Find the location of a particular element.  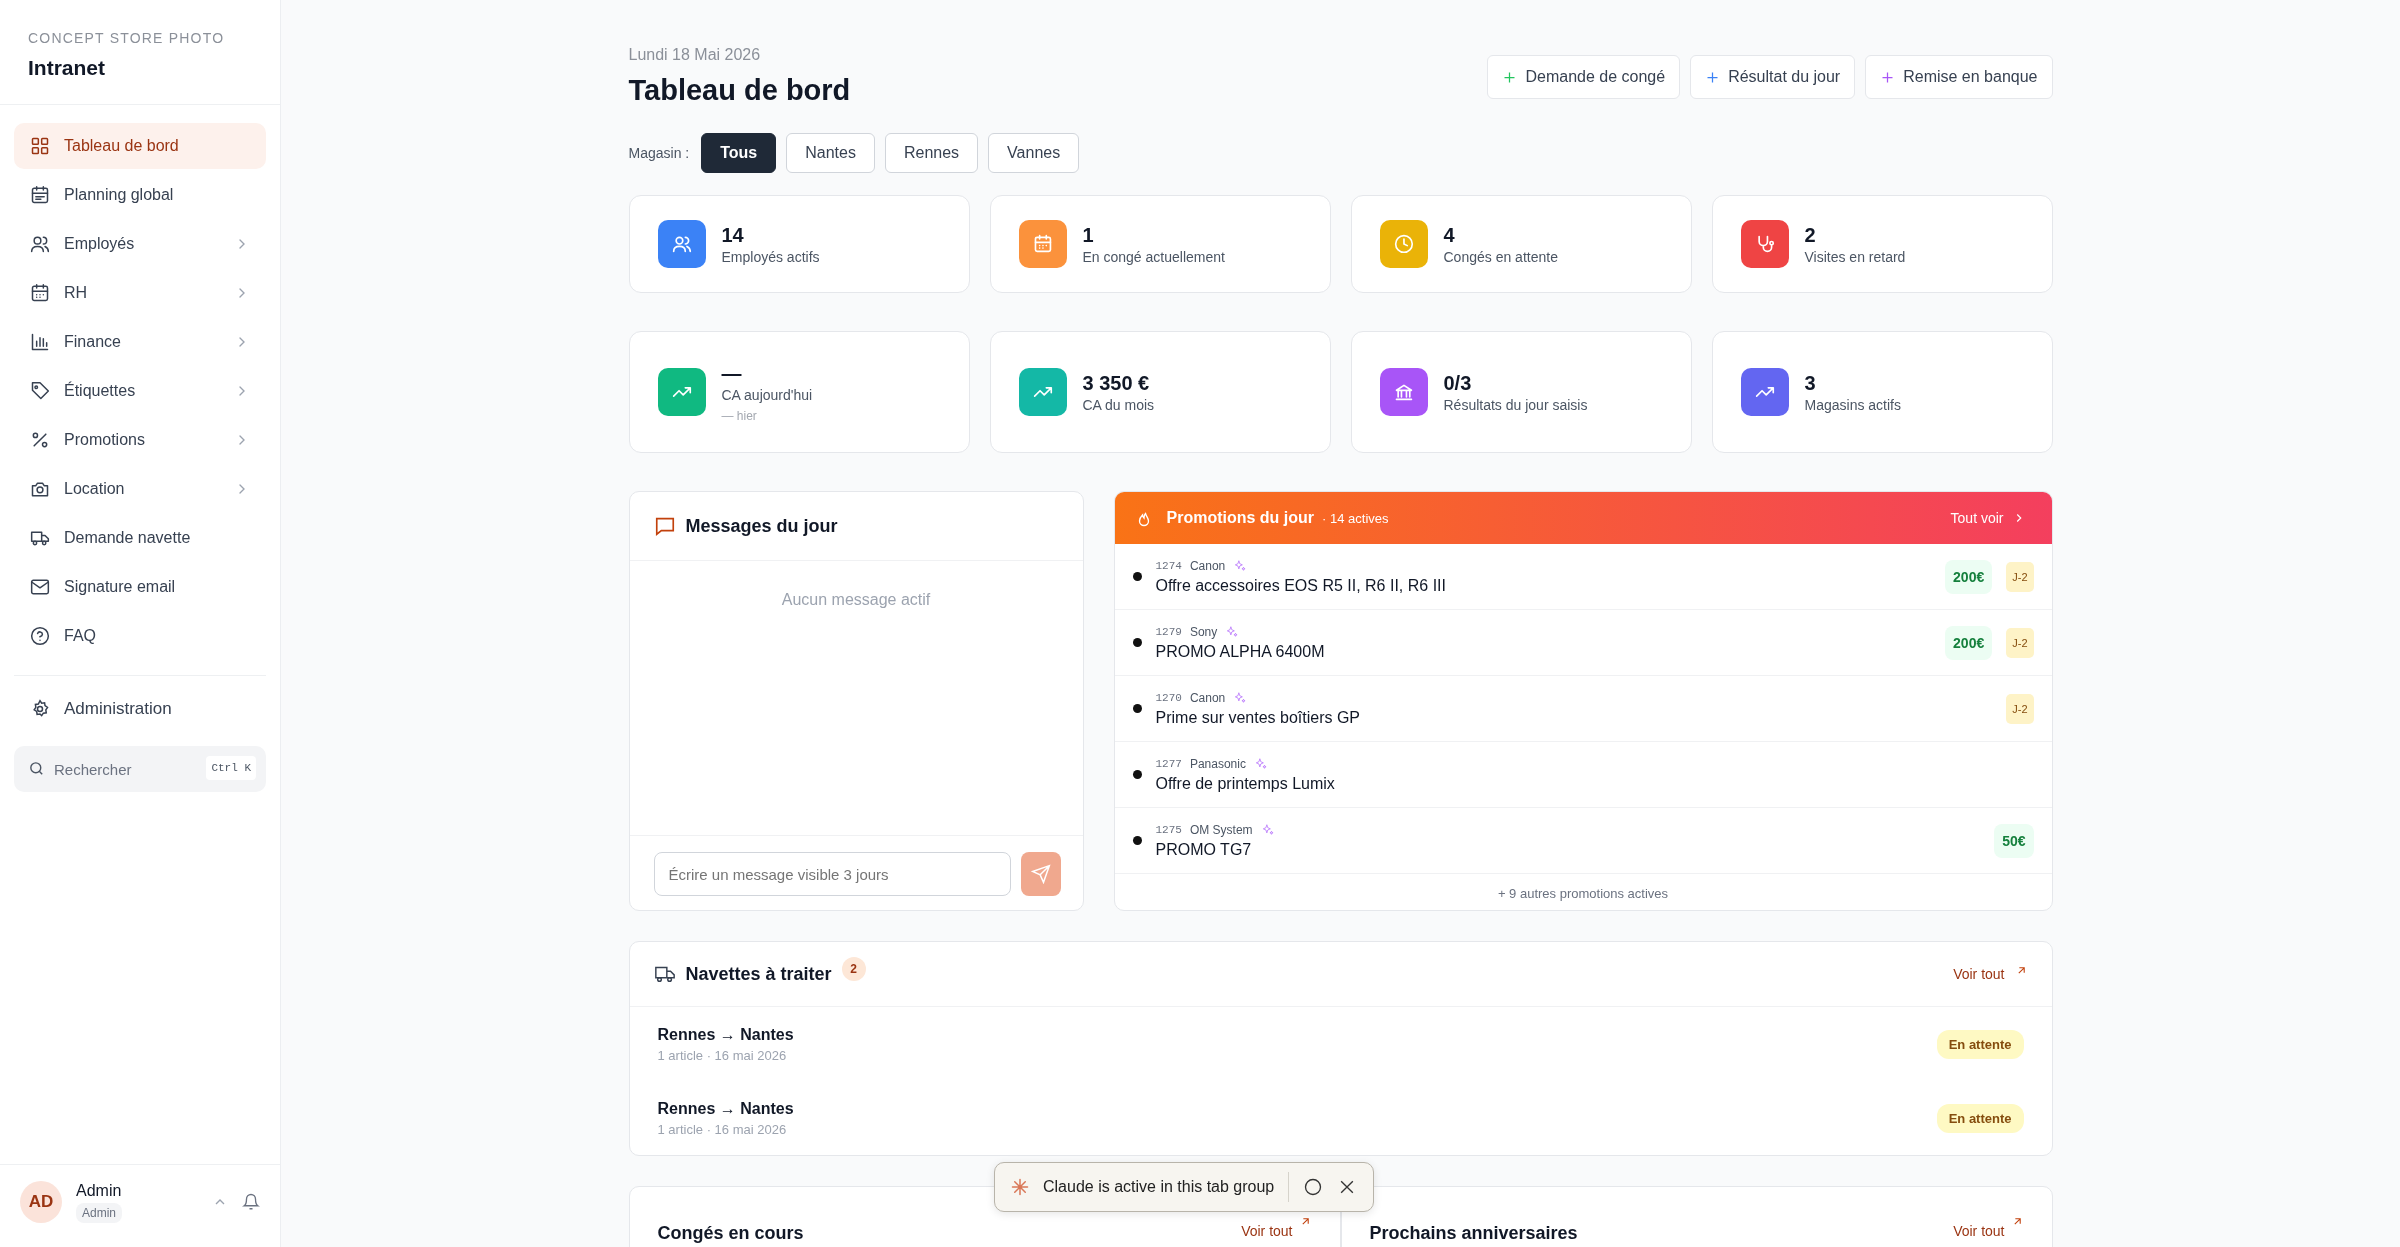

shortcut-key: Ctrl K is located at coordinates (231, 768).